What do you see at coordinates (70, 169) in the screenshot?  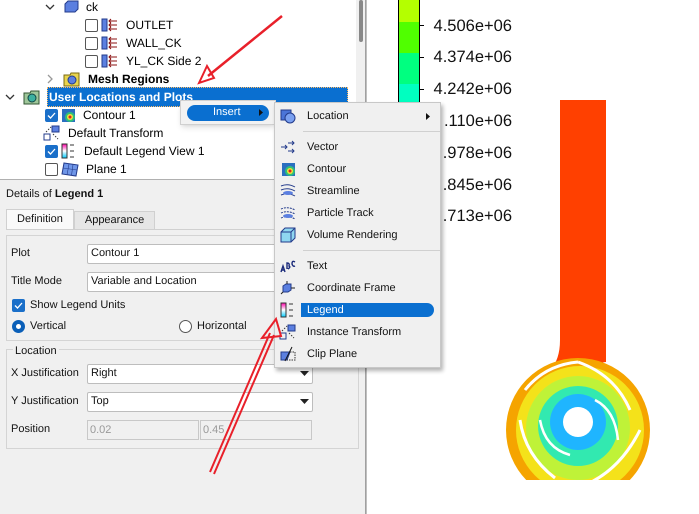 I see `plane-icon` at bounding box center [70, 169].